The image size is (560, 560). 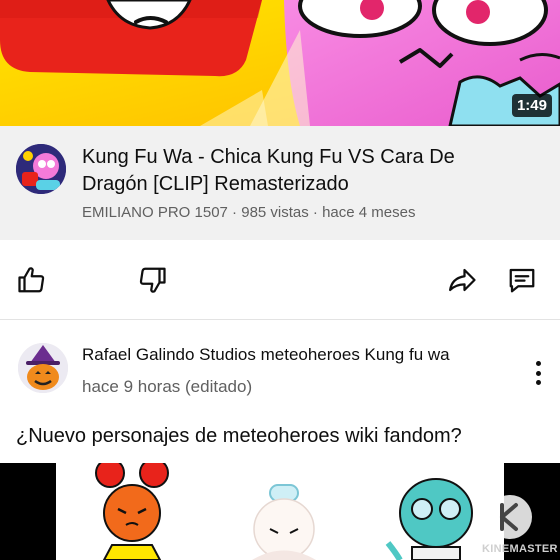 I want to click on like-button, so click(x=32, y=280).